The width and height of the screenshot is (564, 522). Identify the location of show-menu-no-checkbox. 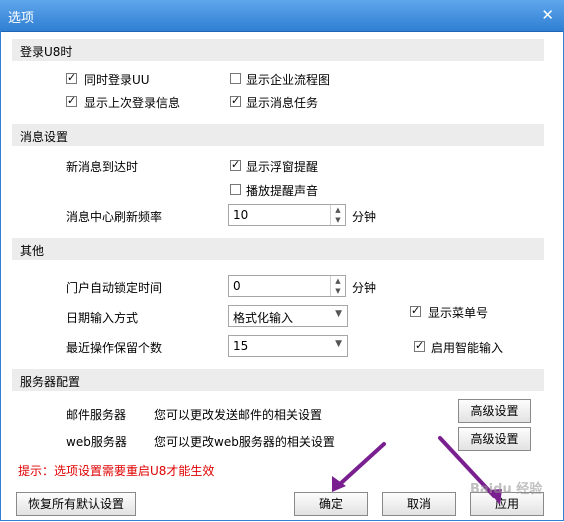
(415, 310).